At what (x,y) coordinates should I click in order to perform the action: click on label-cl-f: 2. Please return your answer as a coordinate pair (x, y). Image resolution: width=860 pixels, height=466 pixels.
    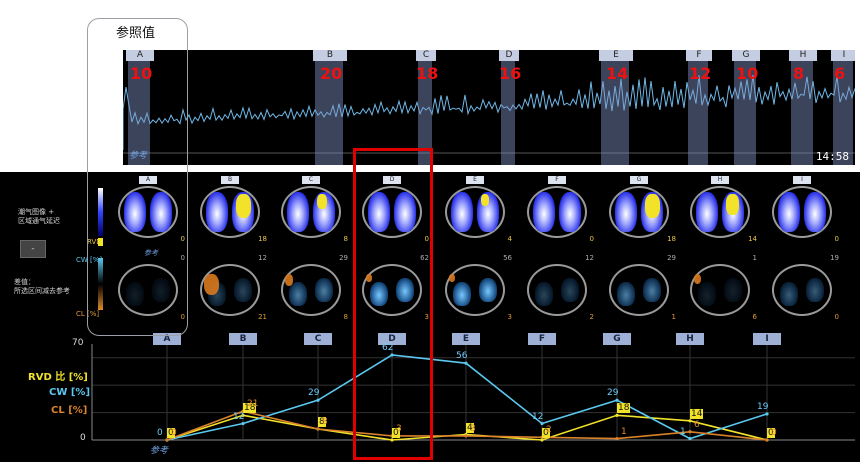
    Looking at the image, I should click on (549, 430).